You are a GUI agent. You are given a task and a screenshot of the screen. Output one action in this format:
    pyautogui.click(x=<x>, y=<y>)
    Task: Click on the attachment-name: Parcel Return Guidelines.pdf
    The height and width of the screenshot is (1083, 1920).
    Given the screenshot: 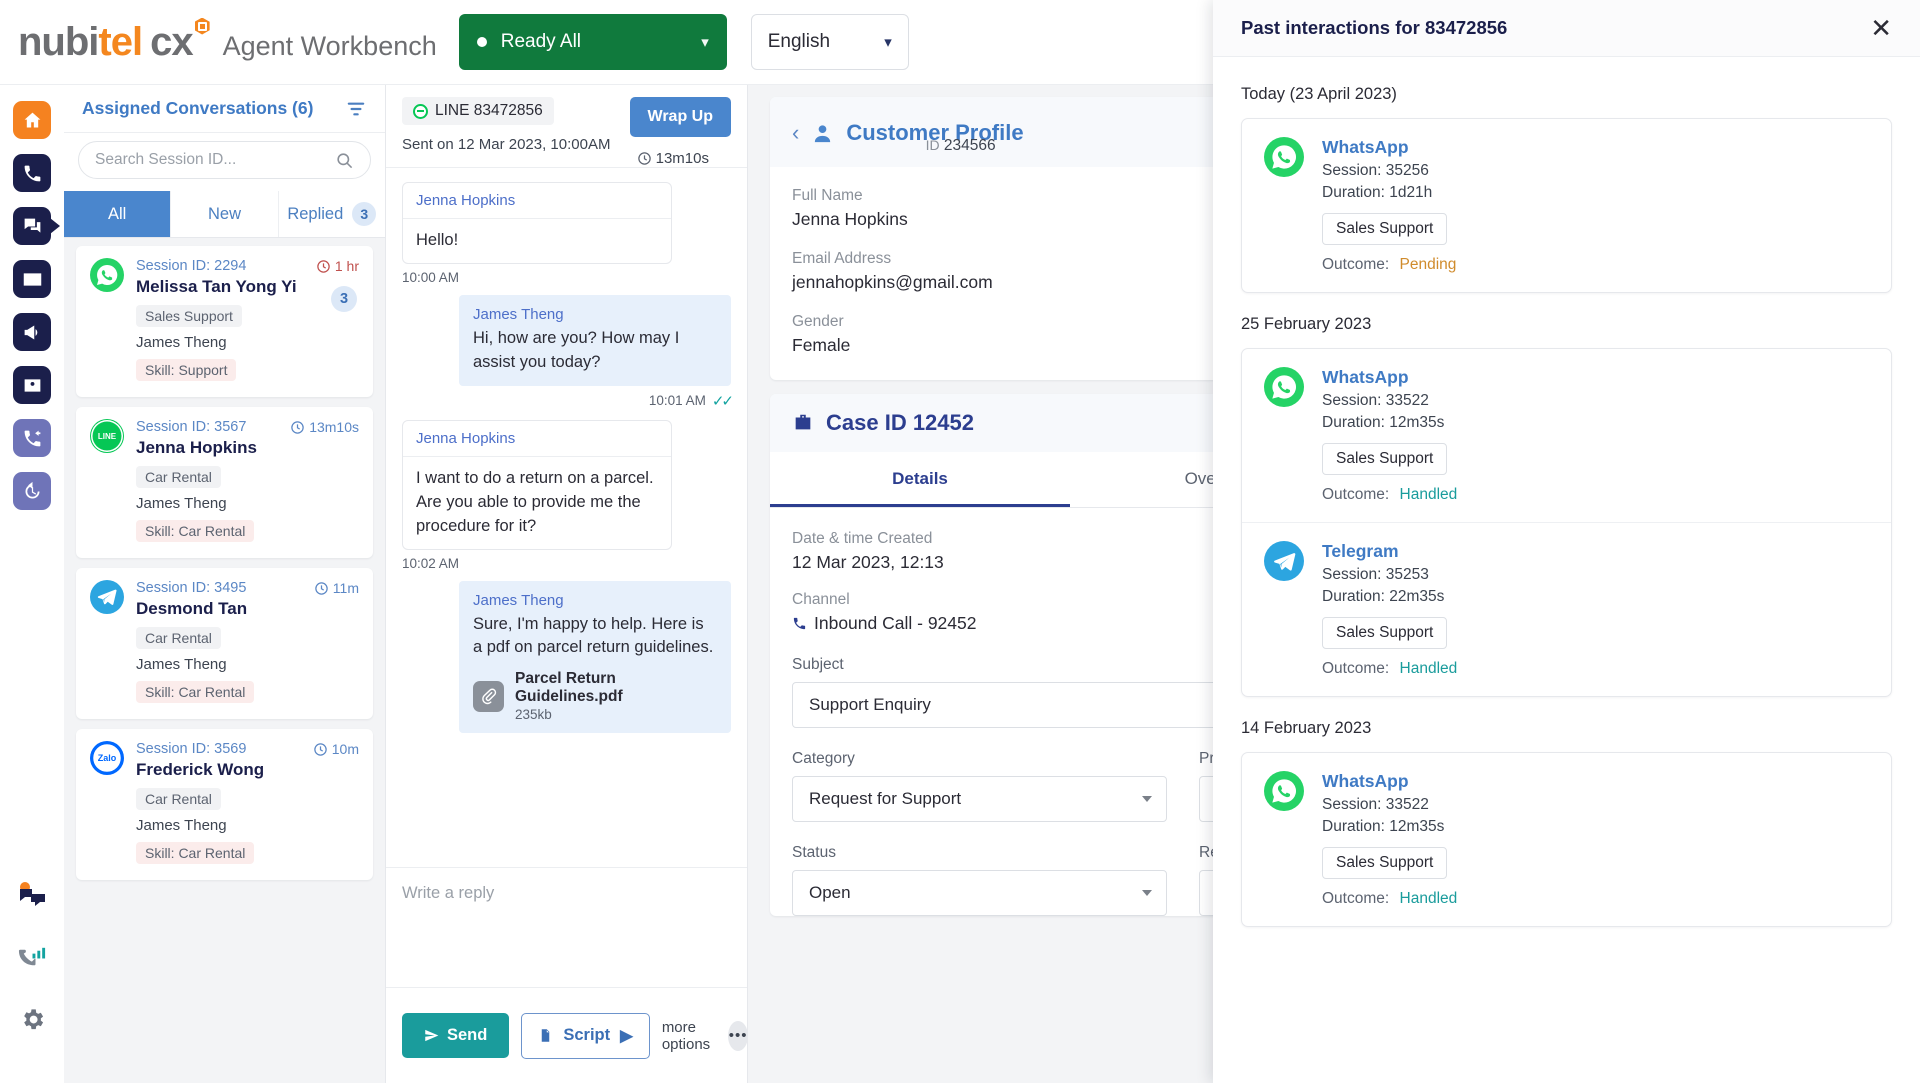 What is the action you would take?
    pyautogui.click(x=569, y=688)
    